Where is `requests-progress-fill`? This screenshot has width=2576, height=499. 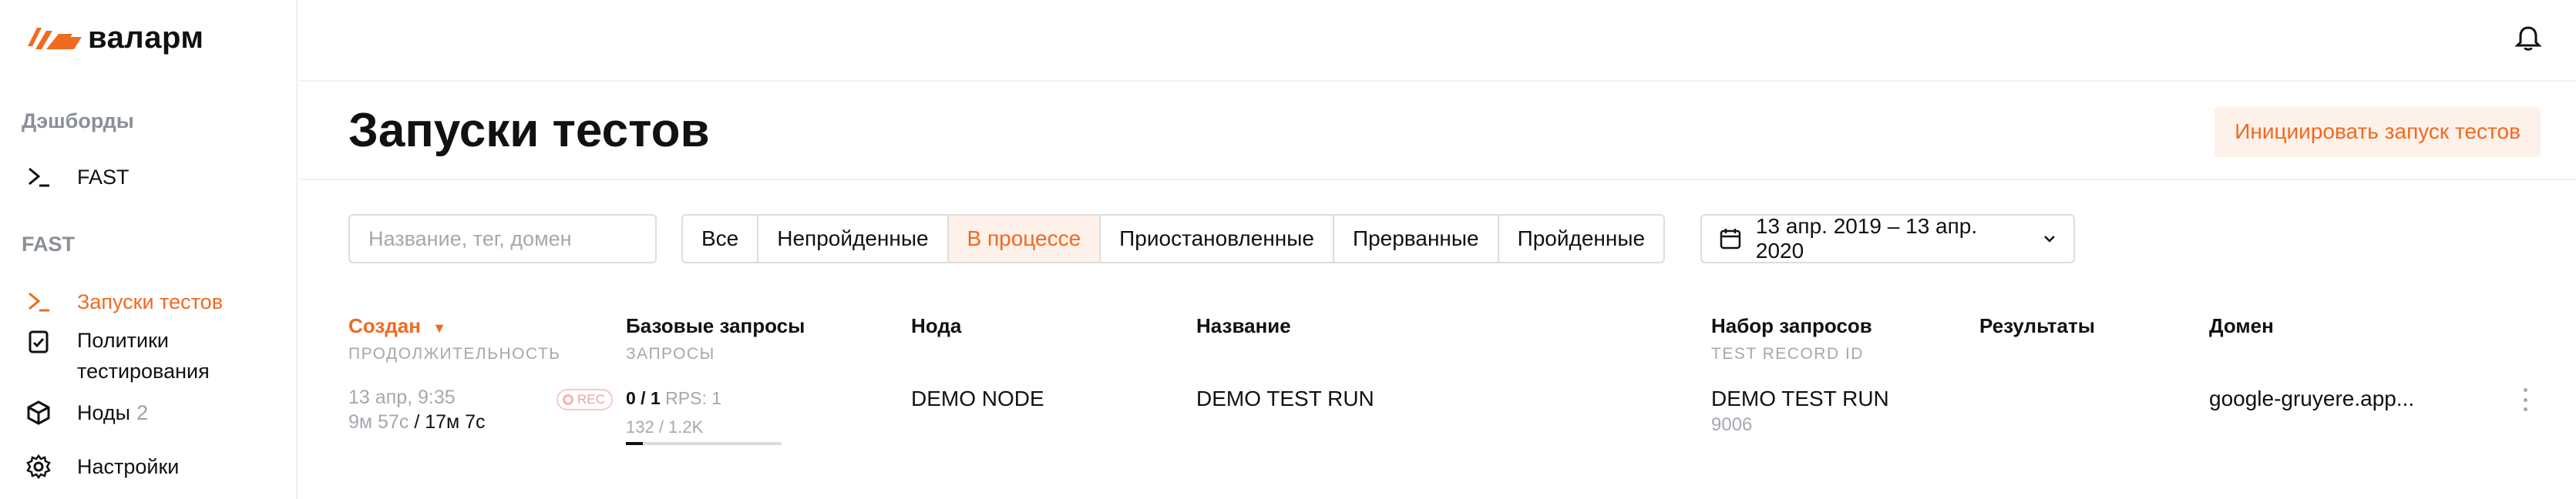 requests-progress-fill is located at coordinates (635, 443).